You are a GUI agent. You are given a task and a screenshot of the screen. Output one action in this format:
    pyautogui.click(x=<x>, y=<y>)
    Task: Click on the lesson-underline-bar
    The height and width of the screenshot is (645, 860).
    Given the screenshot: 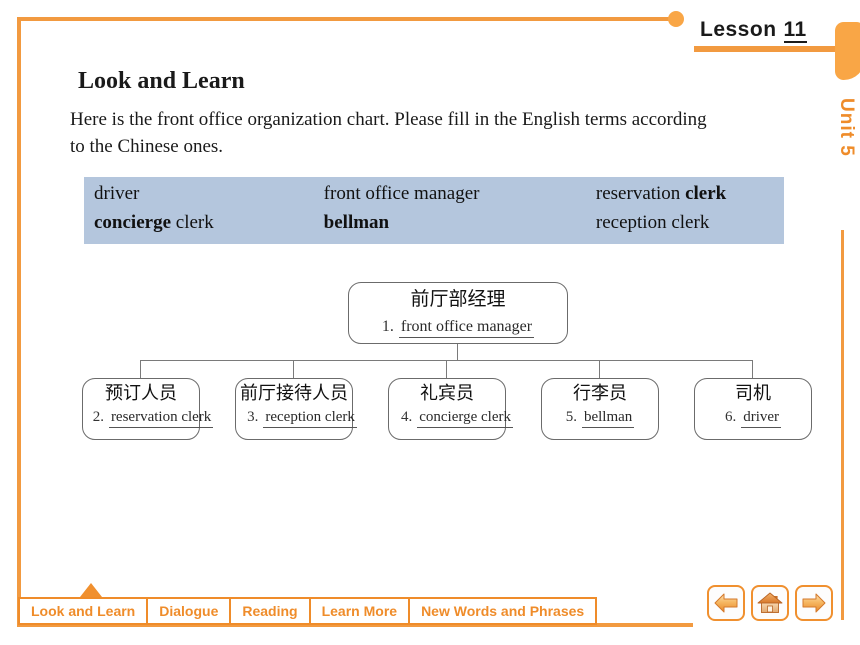 What is the action you would take?
    pyautogui.click(x=767, y=49)
    